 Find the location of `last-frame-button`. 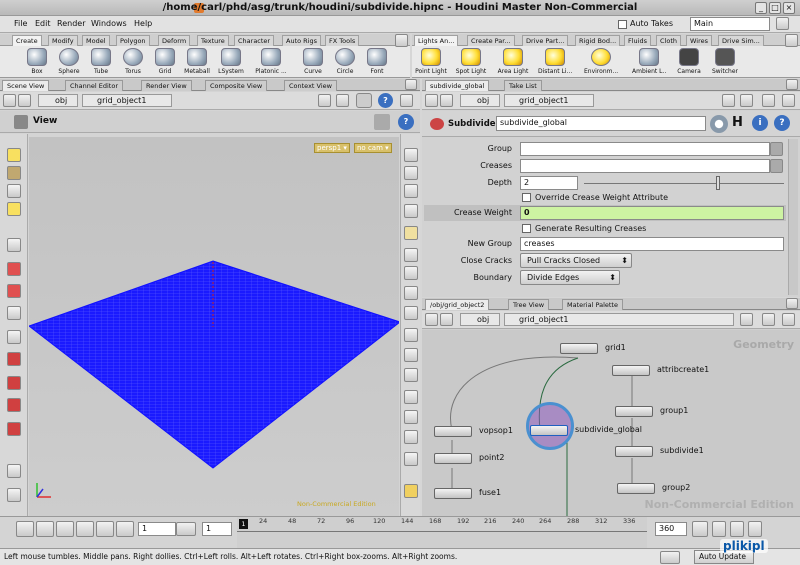

last-frame-button is located at coordinates (125, 529).